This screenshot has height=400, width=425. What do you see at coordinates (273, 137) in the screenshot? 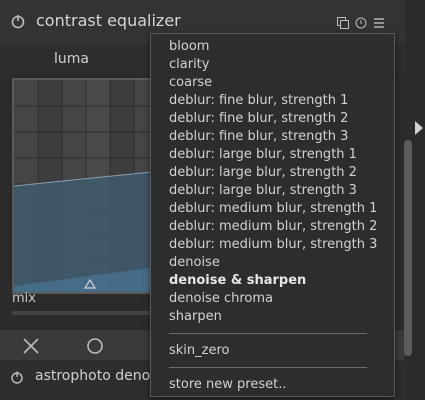
I see `menu-item: deblur: fine blur, strength 3` at bounding box center [273, 137].